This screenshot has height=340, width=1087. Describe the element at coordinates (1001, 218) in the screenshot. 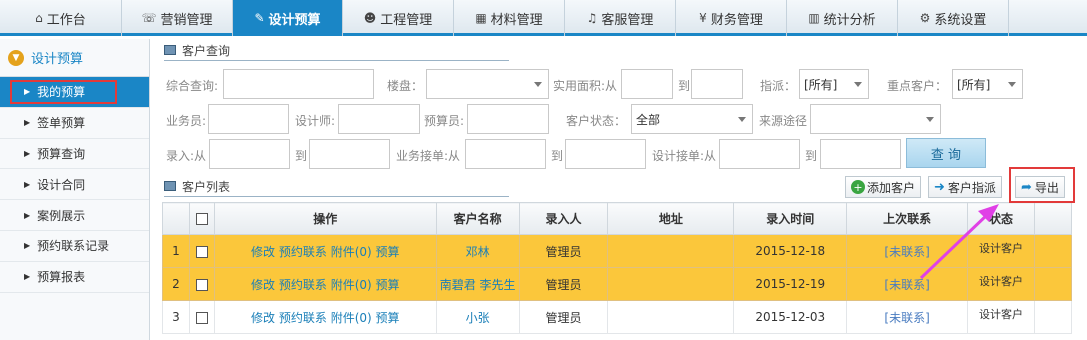

I see `column-header: 状态` at that location.